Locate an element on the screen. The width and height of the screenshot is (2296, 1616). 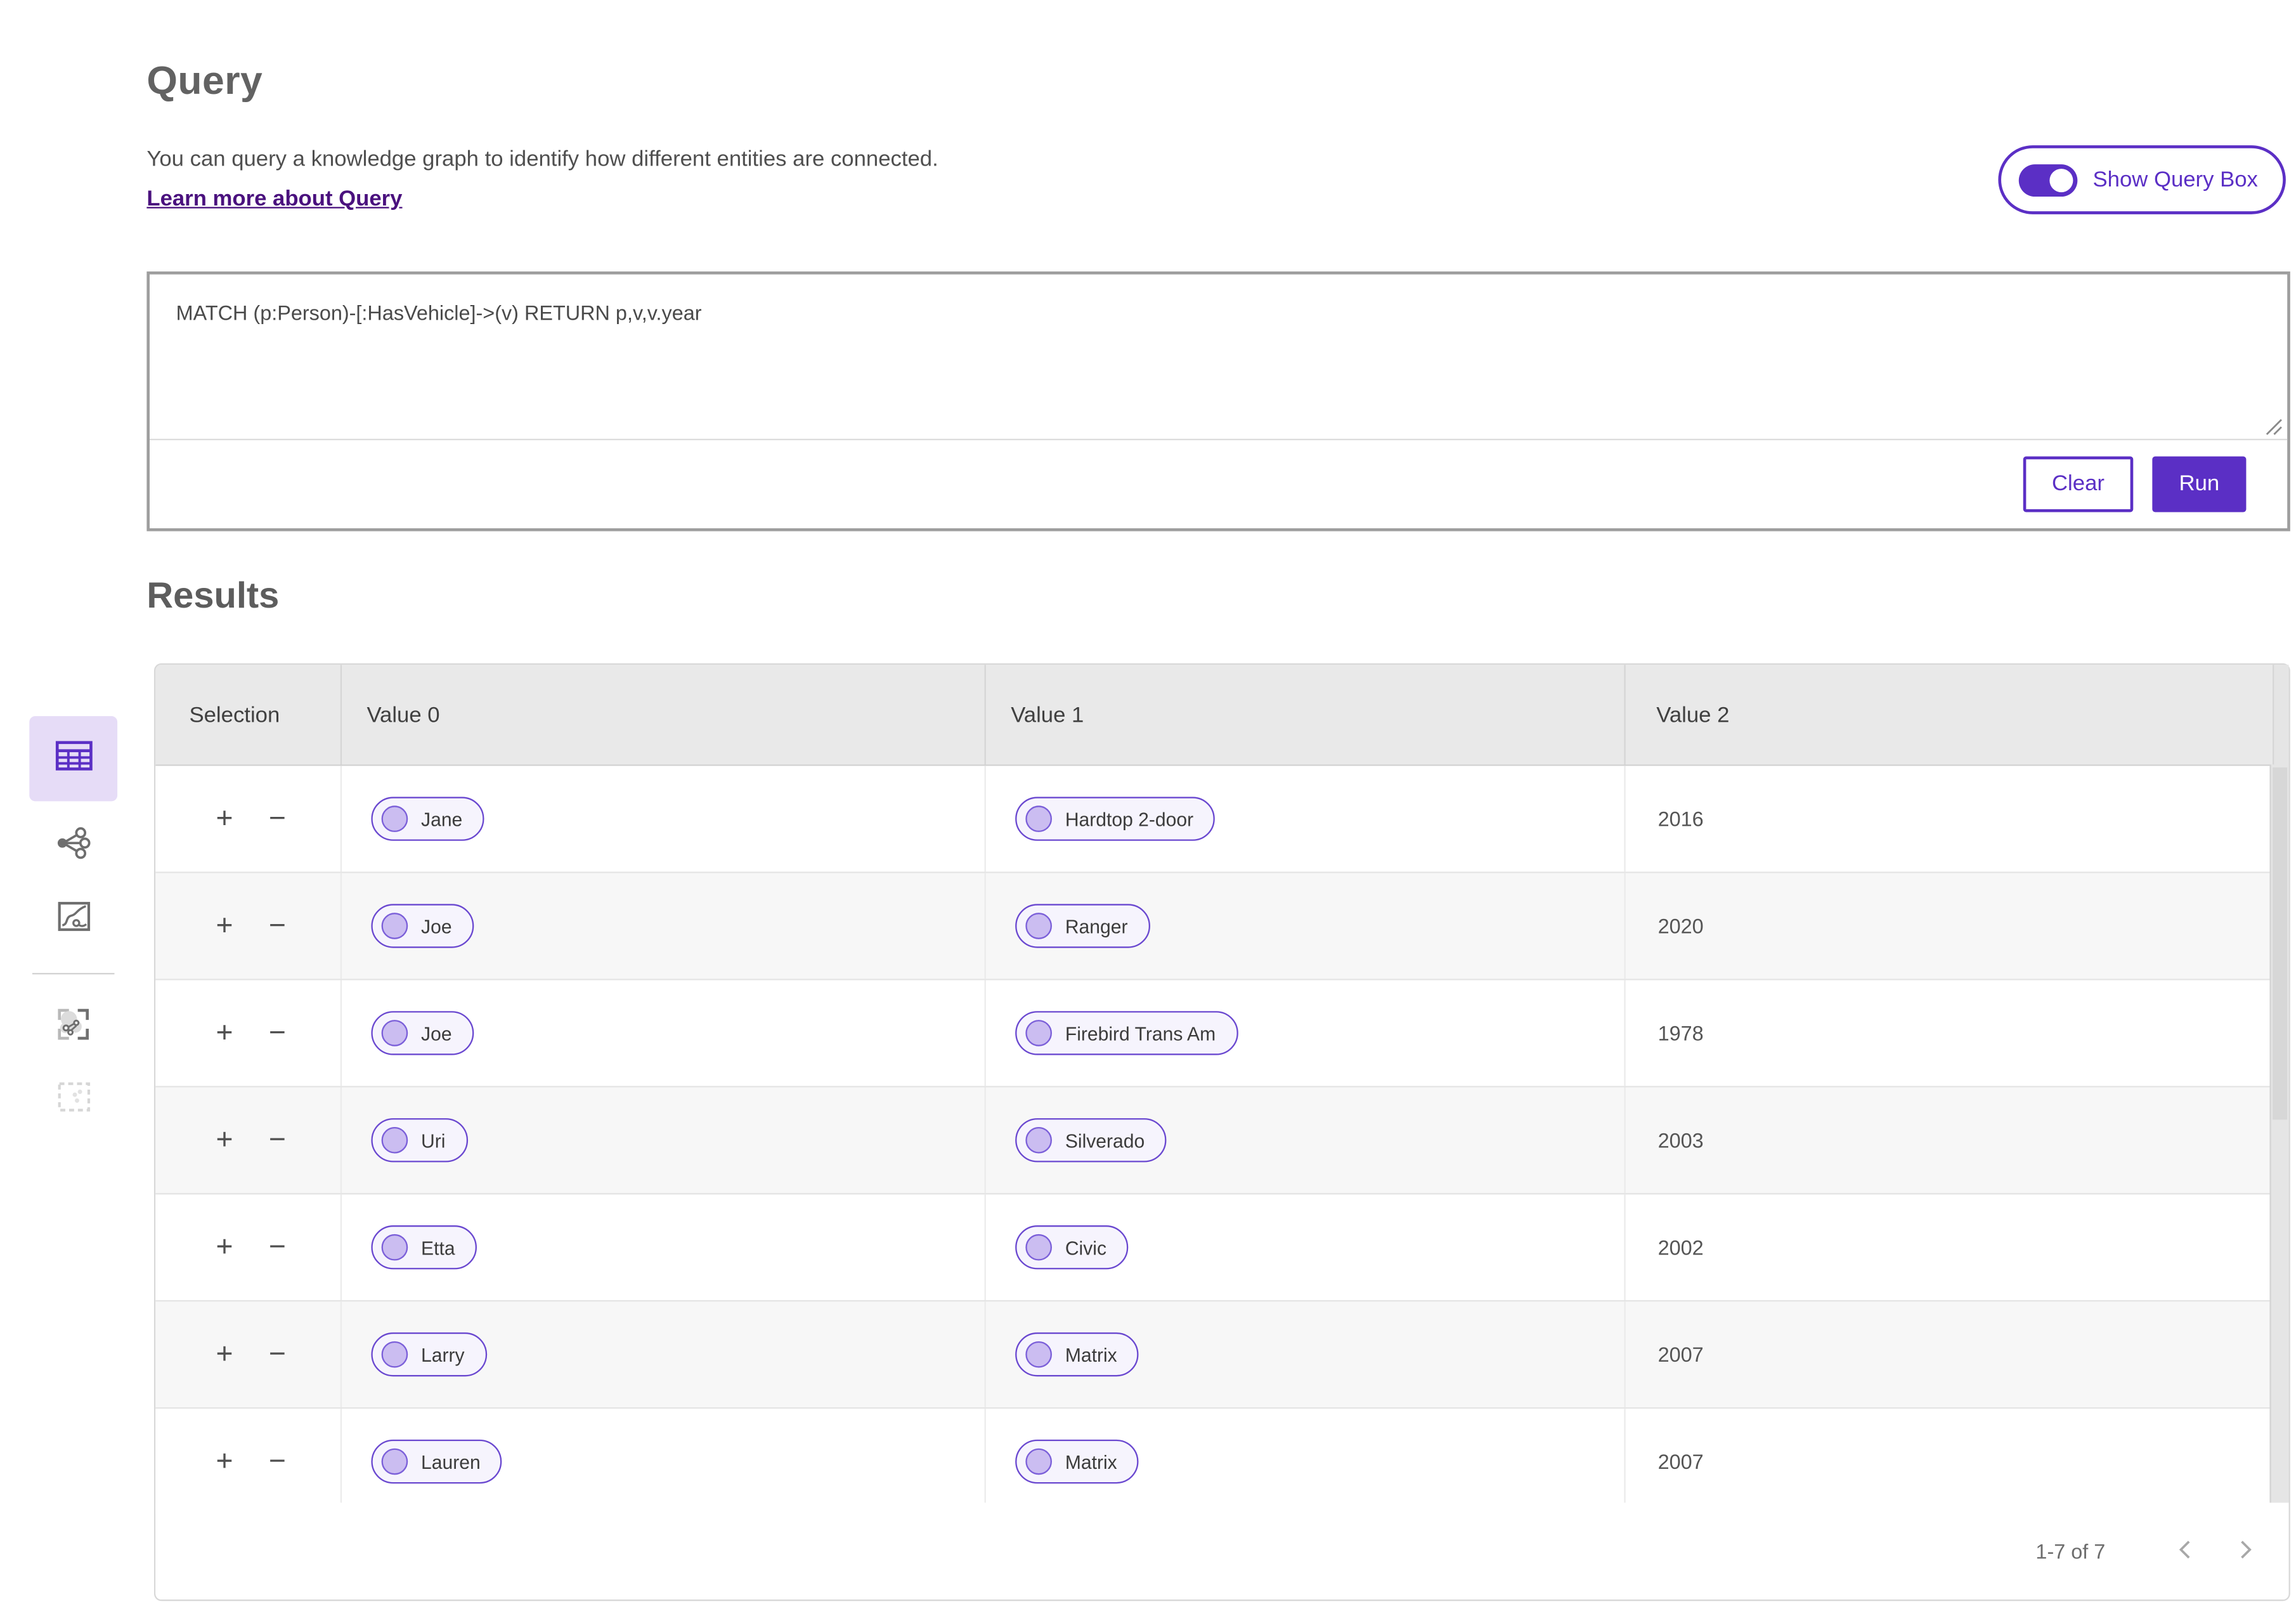
value1-cell: Silverado is located at coordinates (1305, 1140).